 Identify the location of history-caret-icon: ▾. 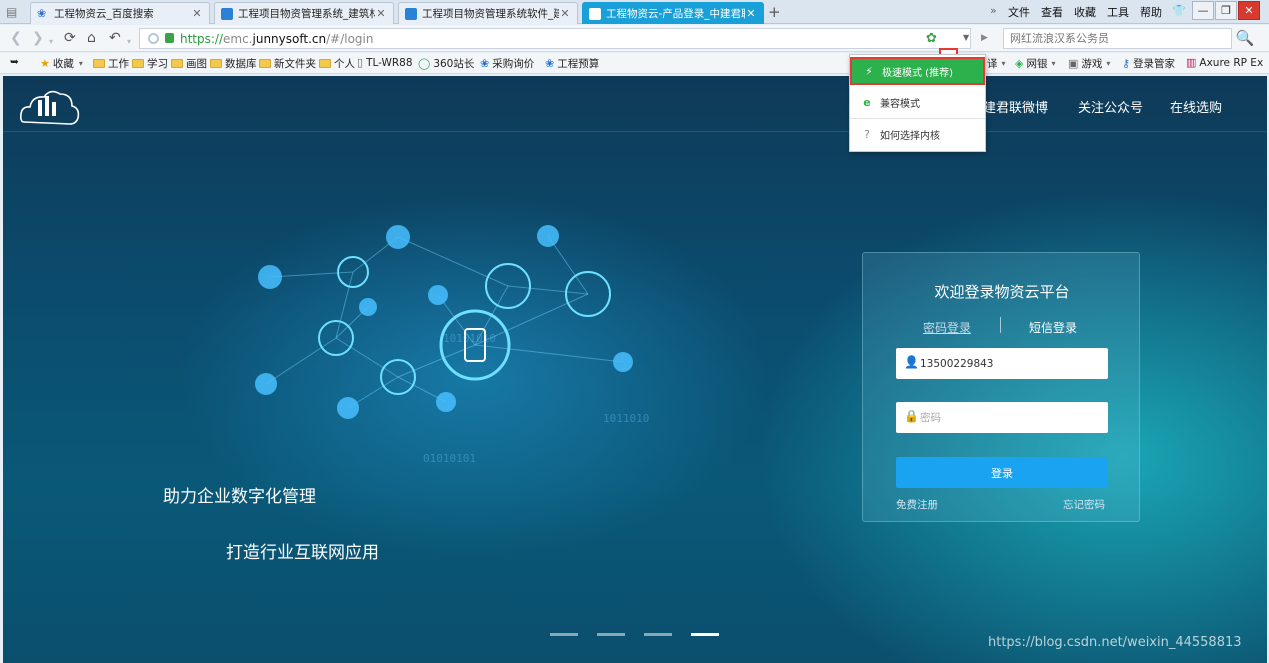
(51, 42).